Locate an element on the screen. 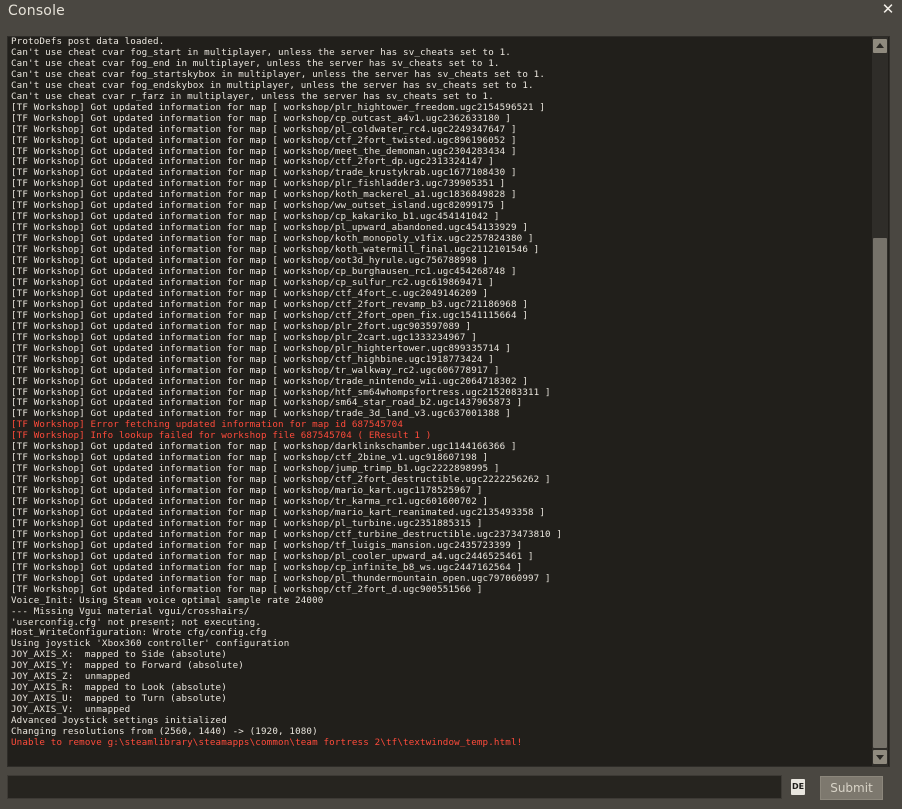 Image resolution: width=902 pixels, height=809 pixels. ime-indicator-icon: DE is located at coordinates (798, 787).